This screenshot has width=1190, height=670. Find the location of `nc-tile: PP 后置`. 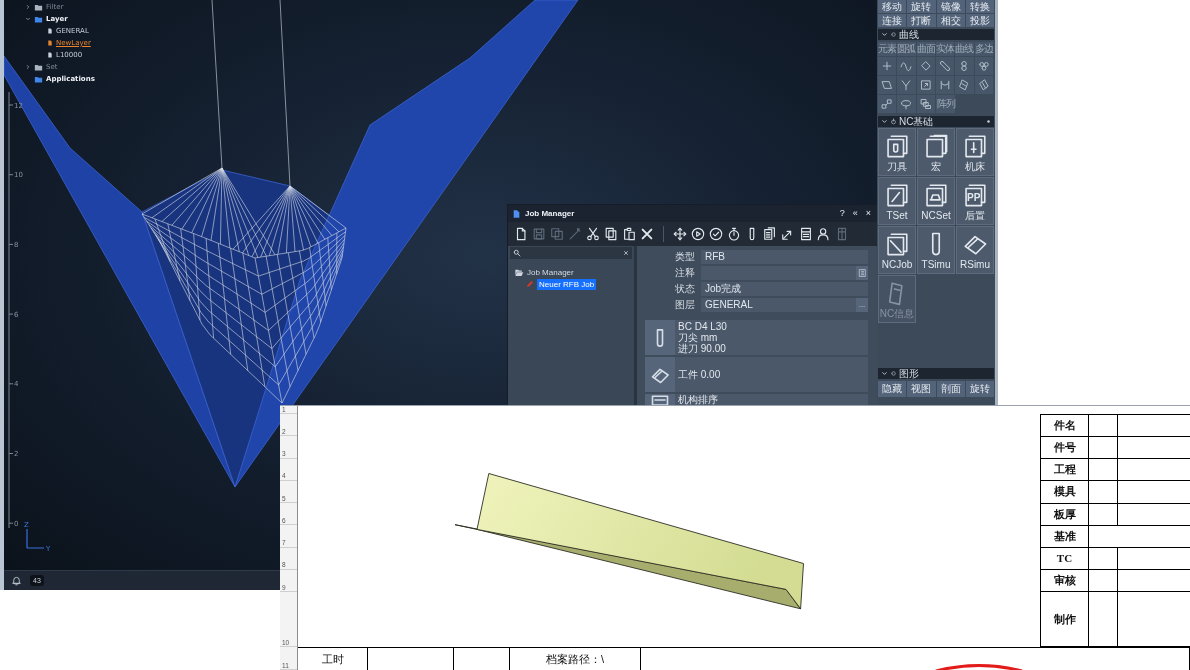

nc-tile: PP 后置 is located at coordinates (975, 201).